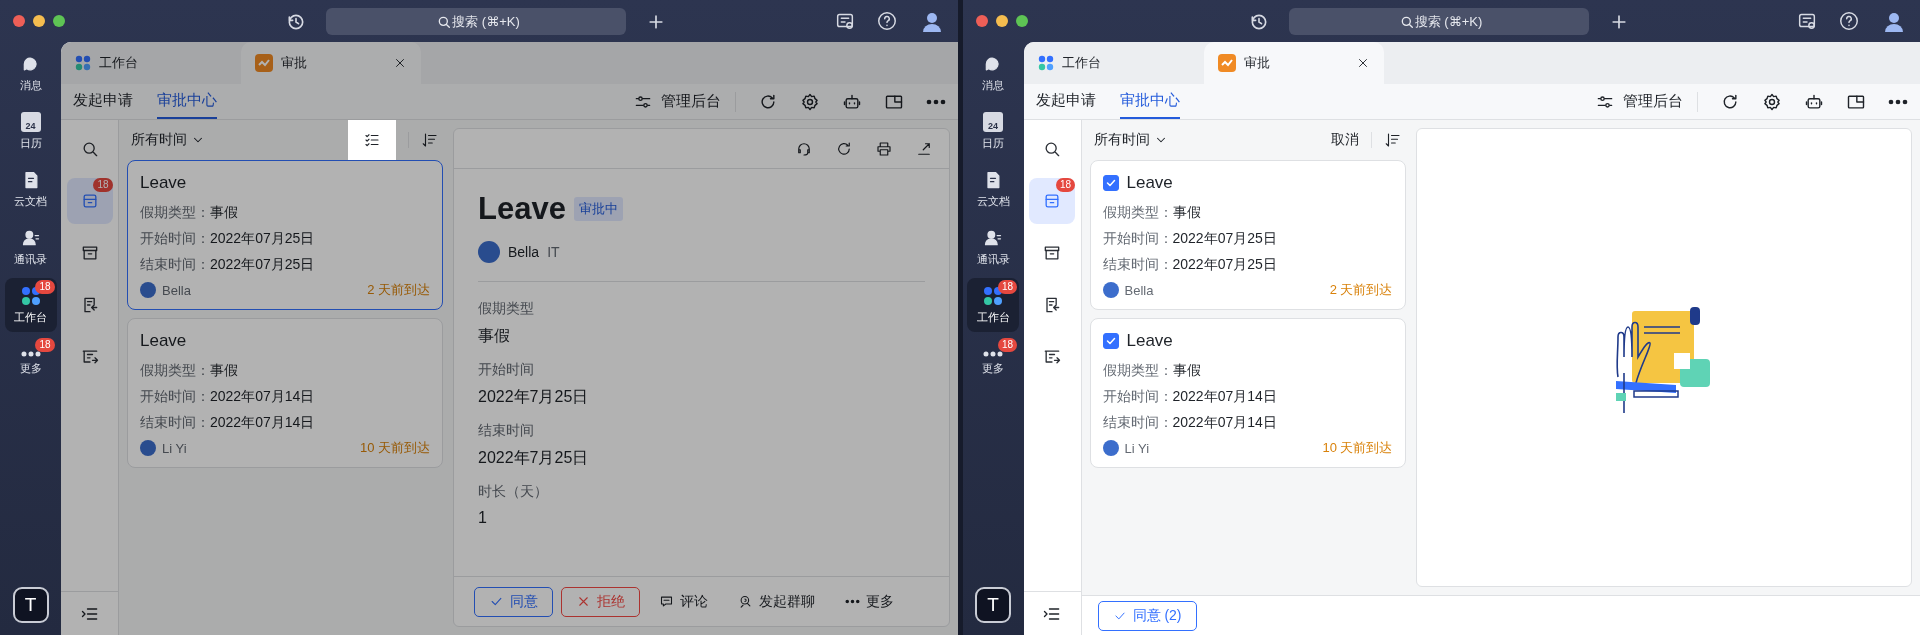 The height and width of the screenshot is (635, 1920). What do you see at coordinates (30, 353) in the screenshot?
I see `more-icon` at bounding box center [30, 353].